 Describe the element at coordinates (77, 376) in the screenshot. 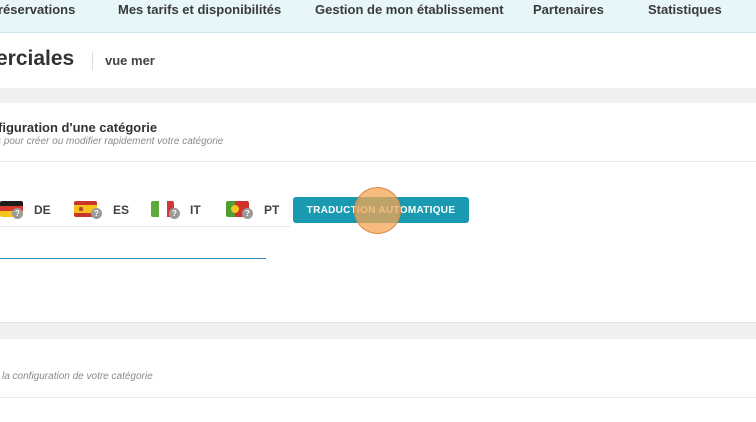

I see `section-description: la configuration de votre catégorie` at that location.